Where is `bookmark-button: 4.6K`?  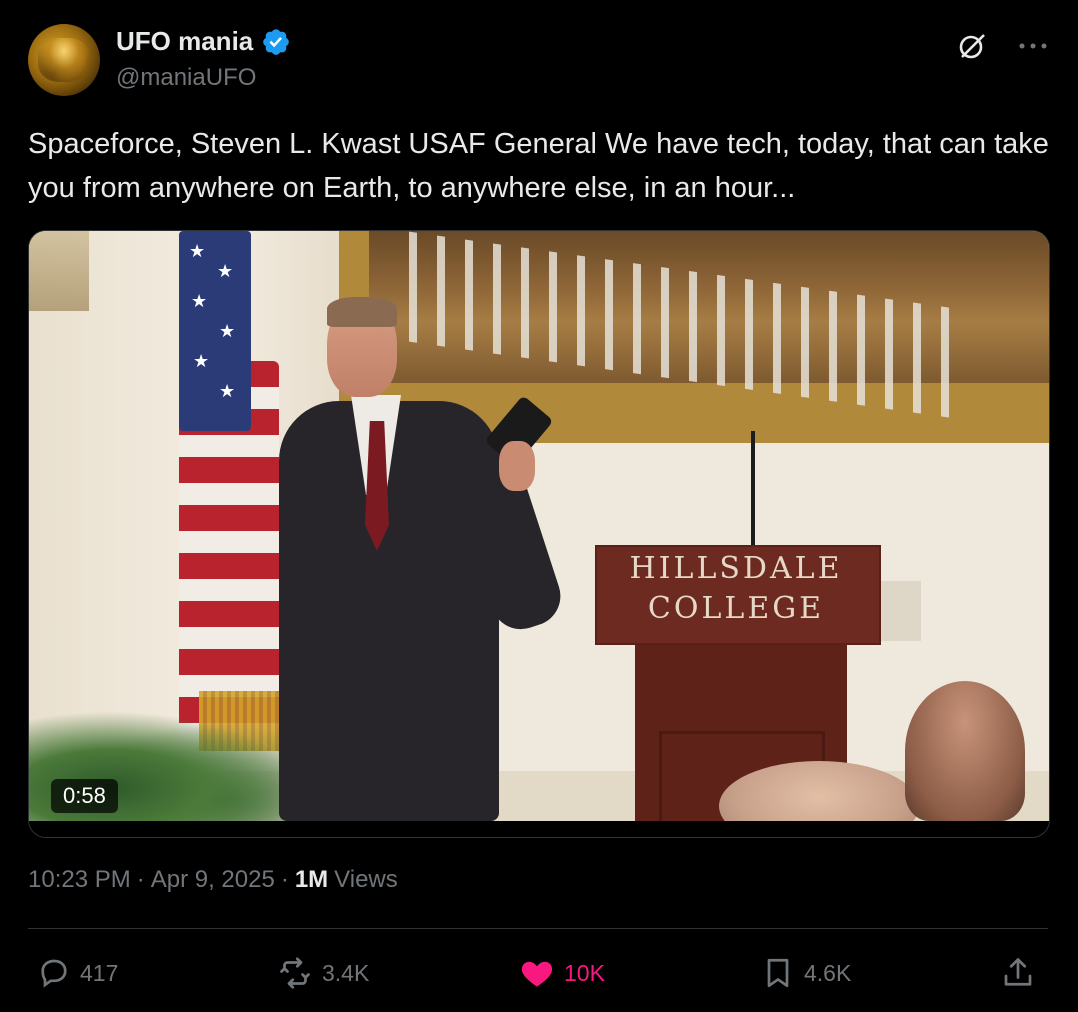 bookmark-button: 4.6K is located at coordinates (805, 973).